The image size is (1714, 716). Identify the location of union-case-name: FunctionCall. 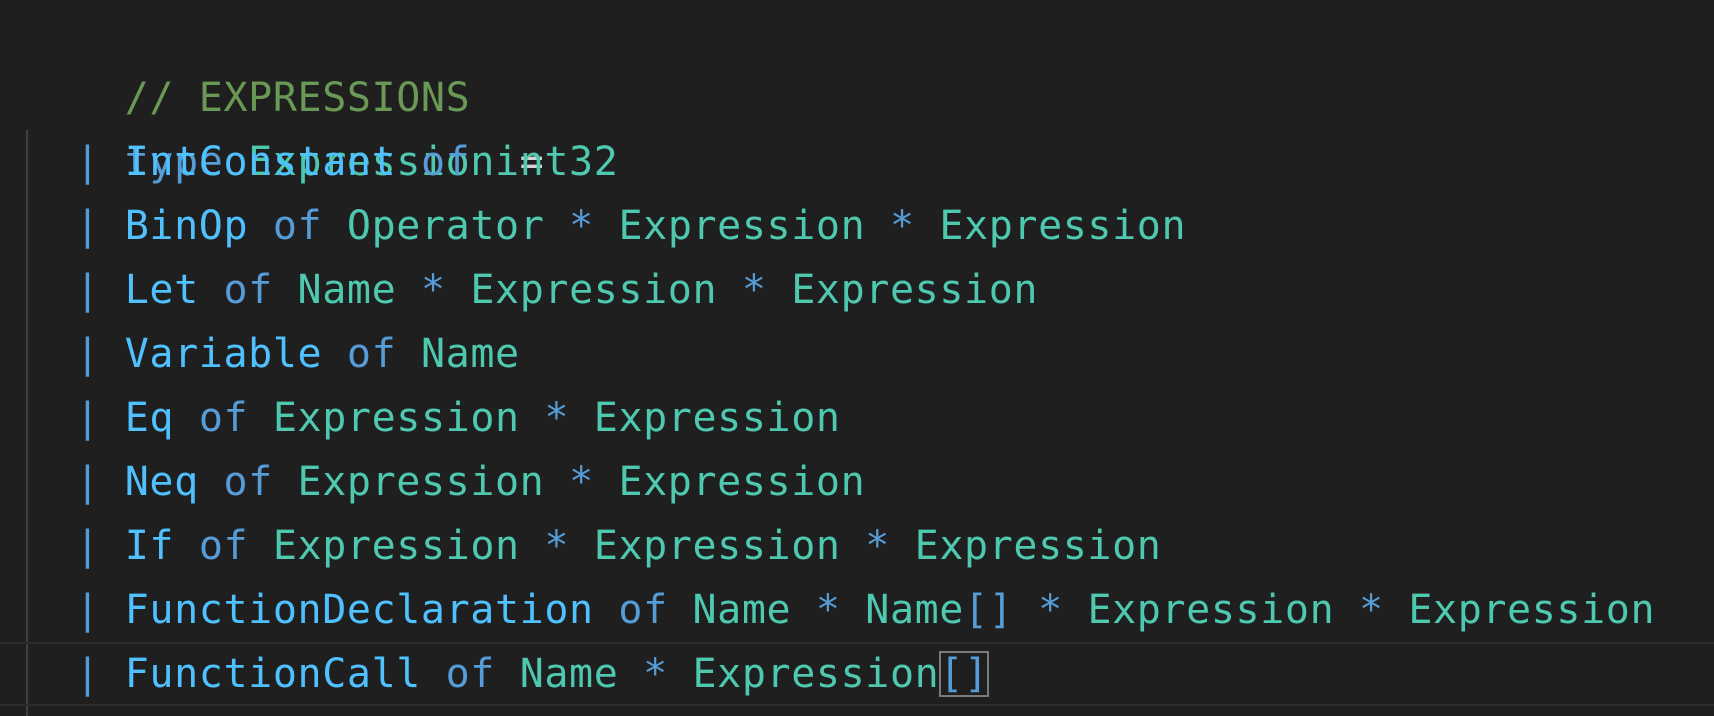
(272, 674).